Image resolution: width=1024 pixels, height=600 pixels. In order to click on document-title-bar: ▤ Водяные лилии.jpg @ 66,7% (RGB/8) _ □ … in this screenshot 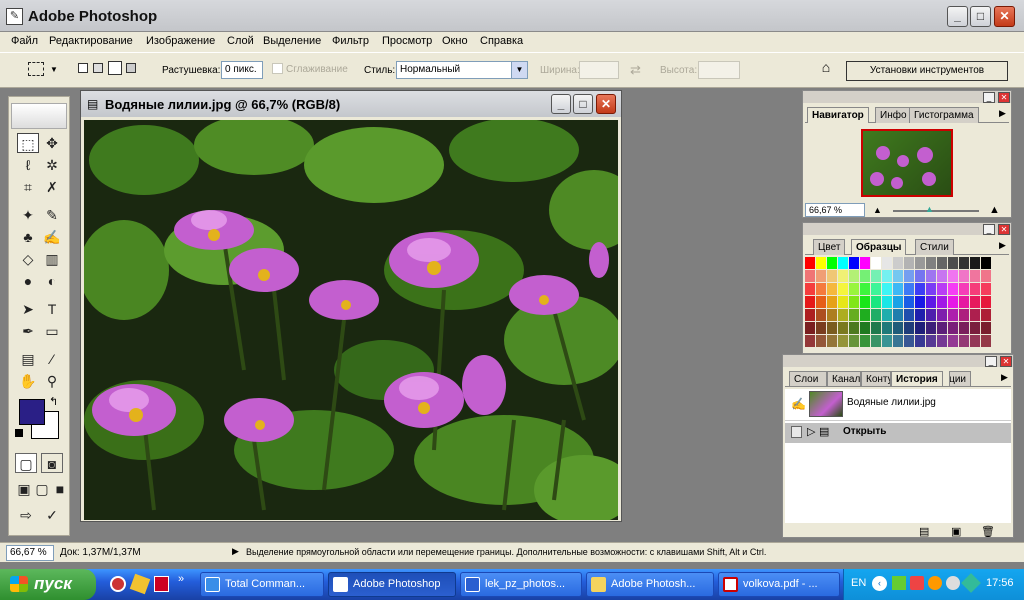, I will do `click(351, 104)`.